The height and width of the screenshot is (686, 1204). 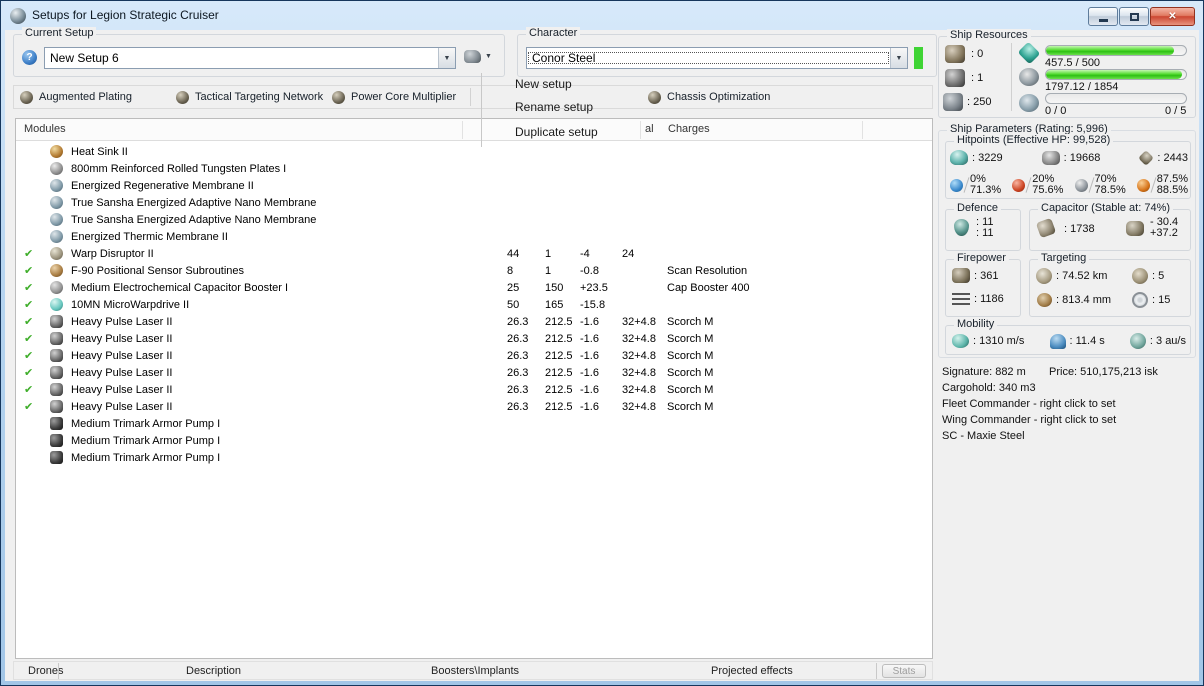 I want to click on subsystem-item-engineering: Power Core Multiplier, so click(x=394, y=97).